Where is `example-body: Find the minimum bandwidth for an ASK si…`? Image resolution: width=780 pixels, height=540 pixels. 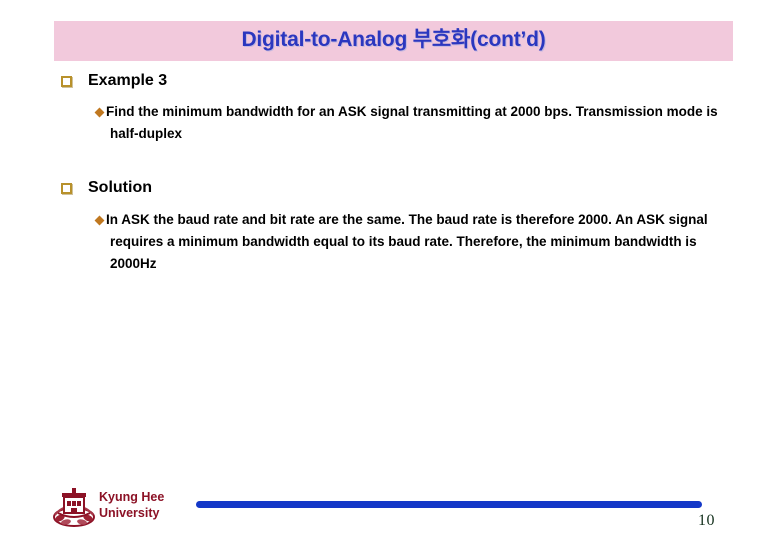
example-body: Find the minimum bandwidth for an ASK si… is located at coordinates (390, 123).